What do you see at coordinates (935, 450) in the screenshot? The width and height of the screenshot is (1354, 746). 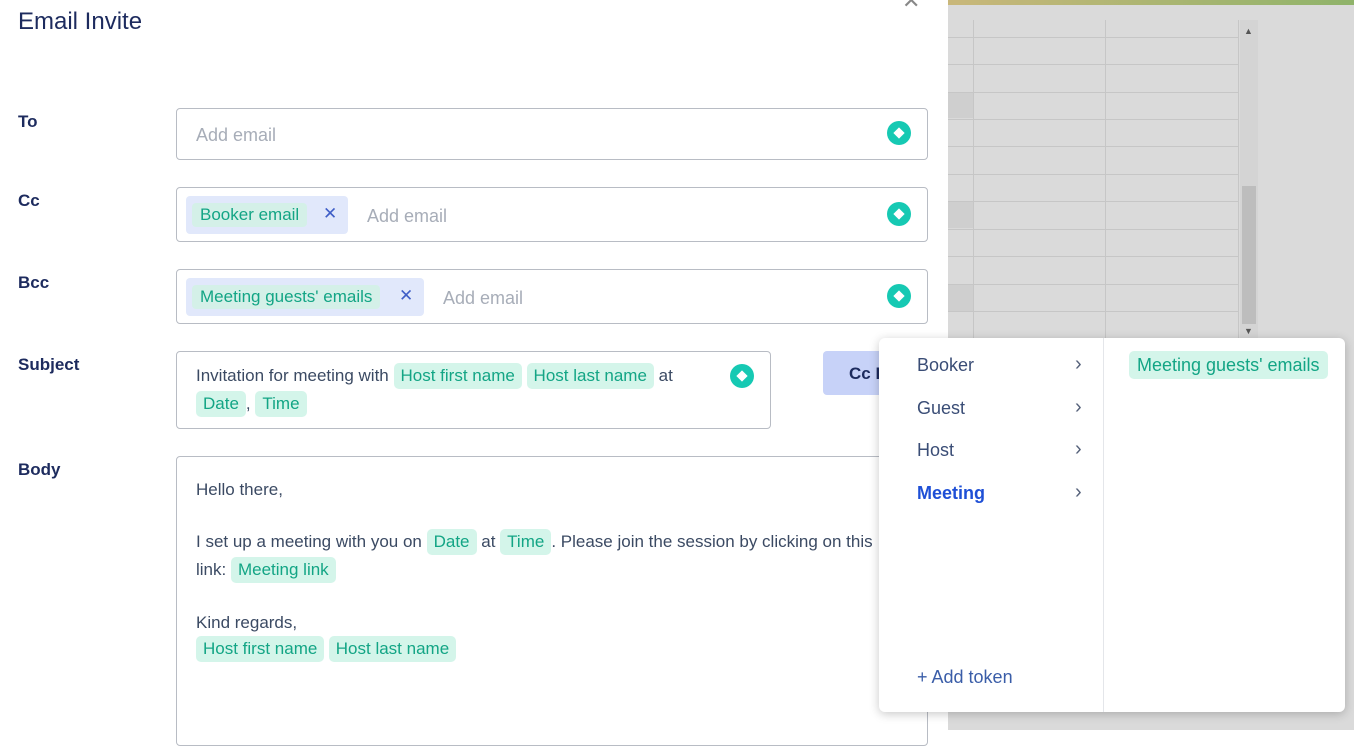 I see `token-category-host: Host` at bounding box center [935, 450].